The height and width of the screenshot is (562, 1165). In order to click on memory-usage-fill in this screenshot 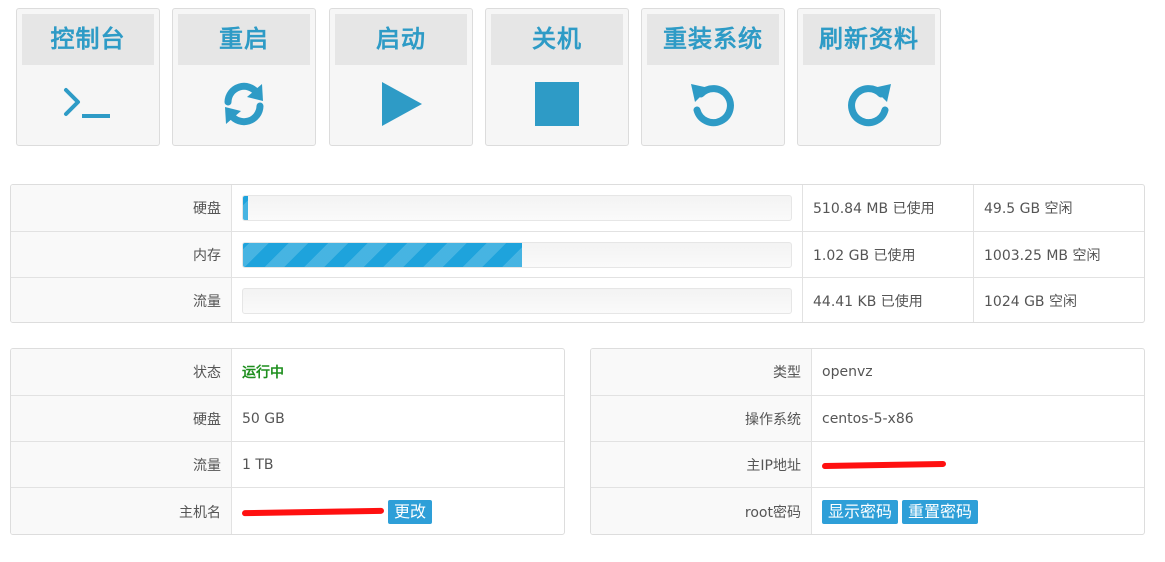, I will do `click(383, 255)`.